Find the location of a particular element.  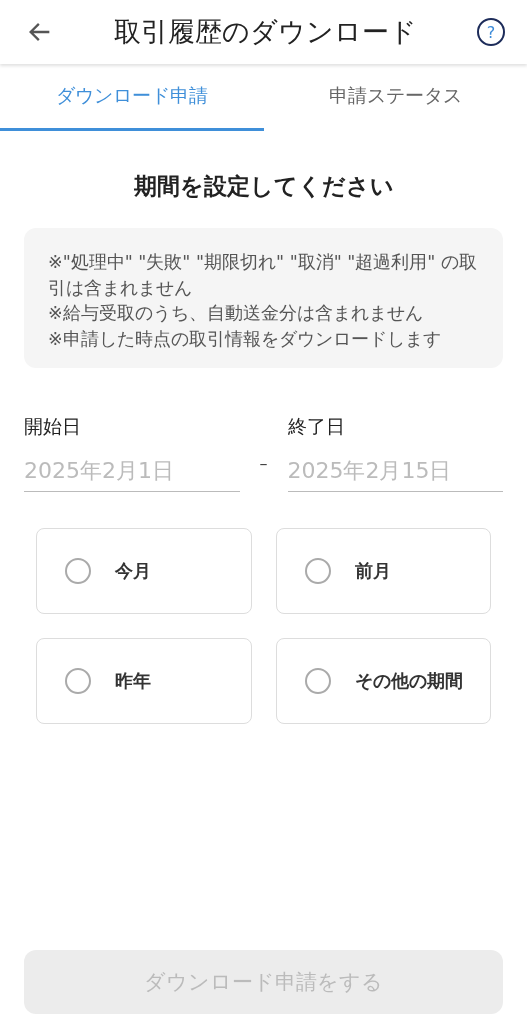

tab: 申請ステータス is located at coordinates (395, 97).